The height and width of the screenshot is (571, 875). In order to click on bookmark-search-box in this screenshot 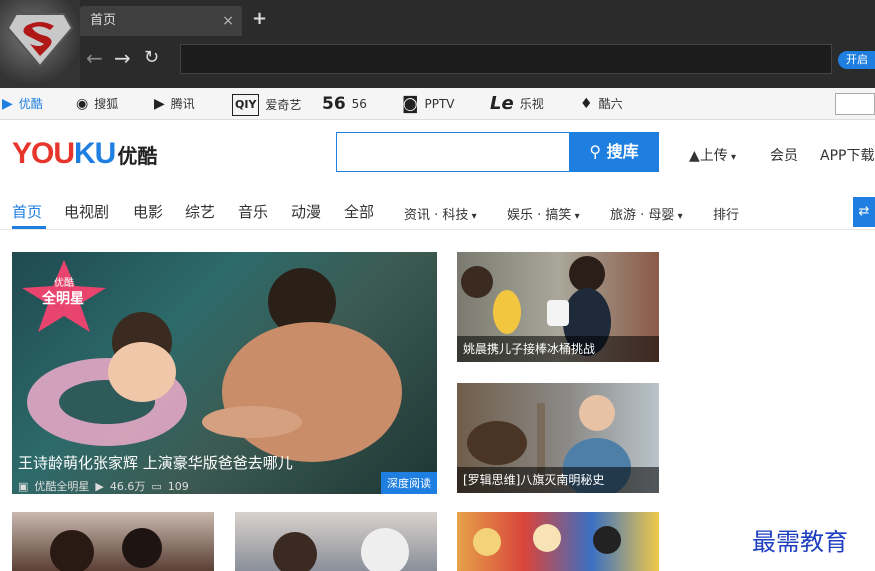, I will do `click(855, 104)`.